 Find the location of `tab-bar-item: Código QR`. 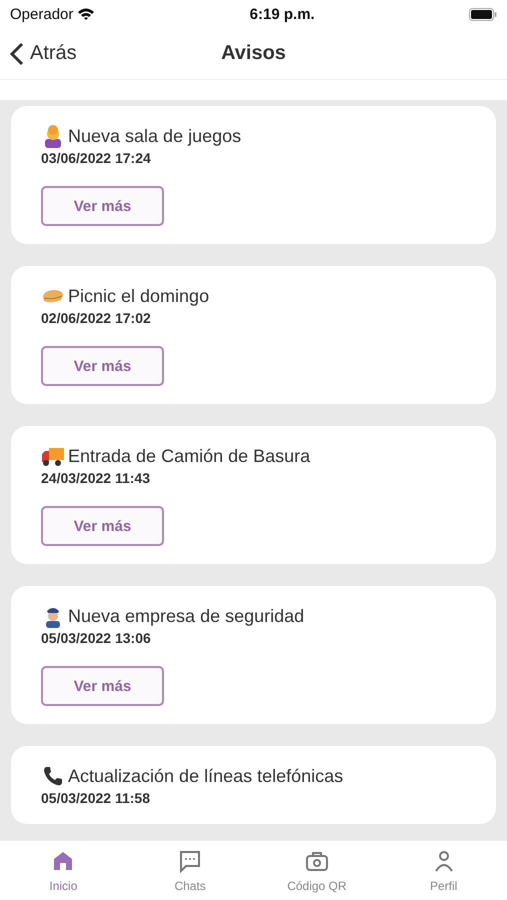

tab-bar-item: Código QR is located at coordinates (317, 870).